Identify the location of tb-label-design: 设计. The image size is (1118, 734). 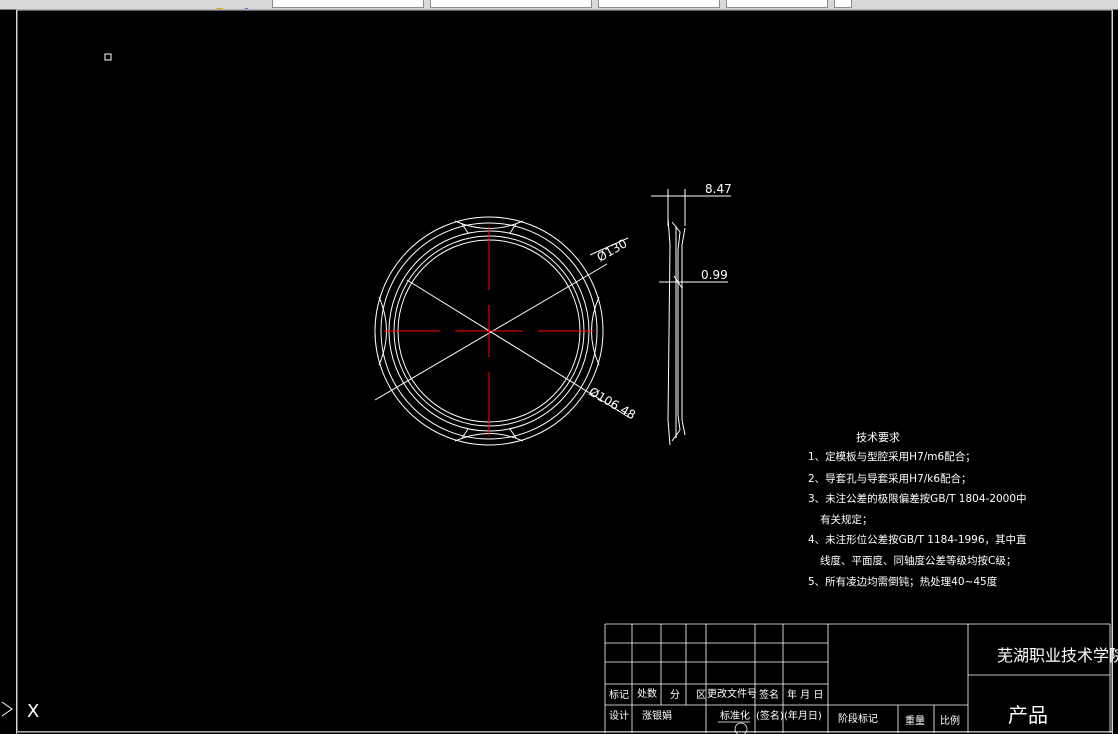
(619, 715).